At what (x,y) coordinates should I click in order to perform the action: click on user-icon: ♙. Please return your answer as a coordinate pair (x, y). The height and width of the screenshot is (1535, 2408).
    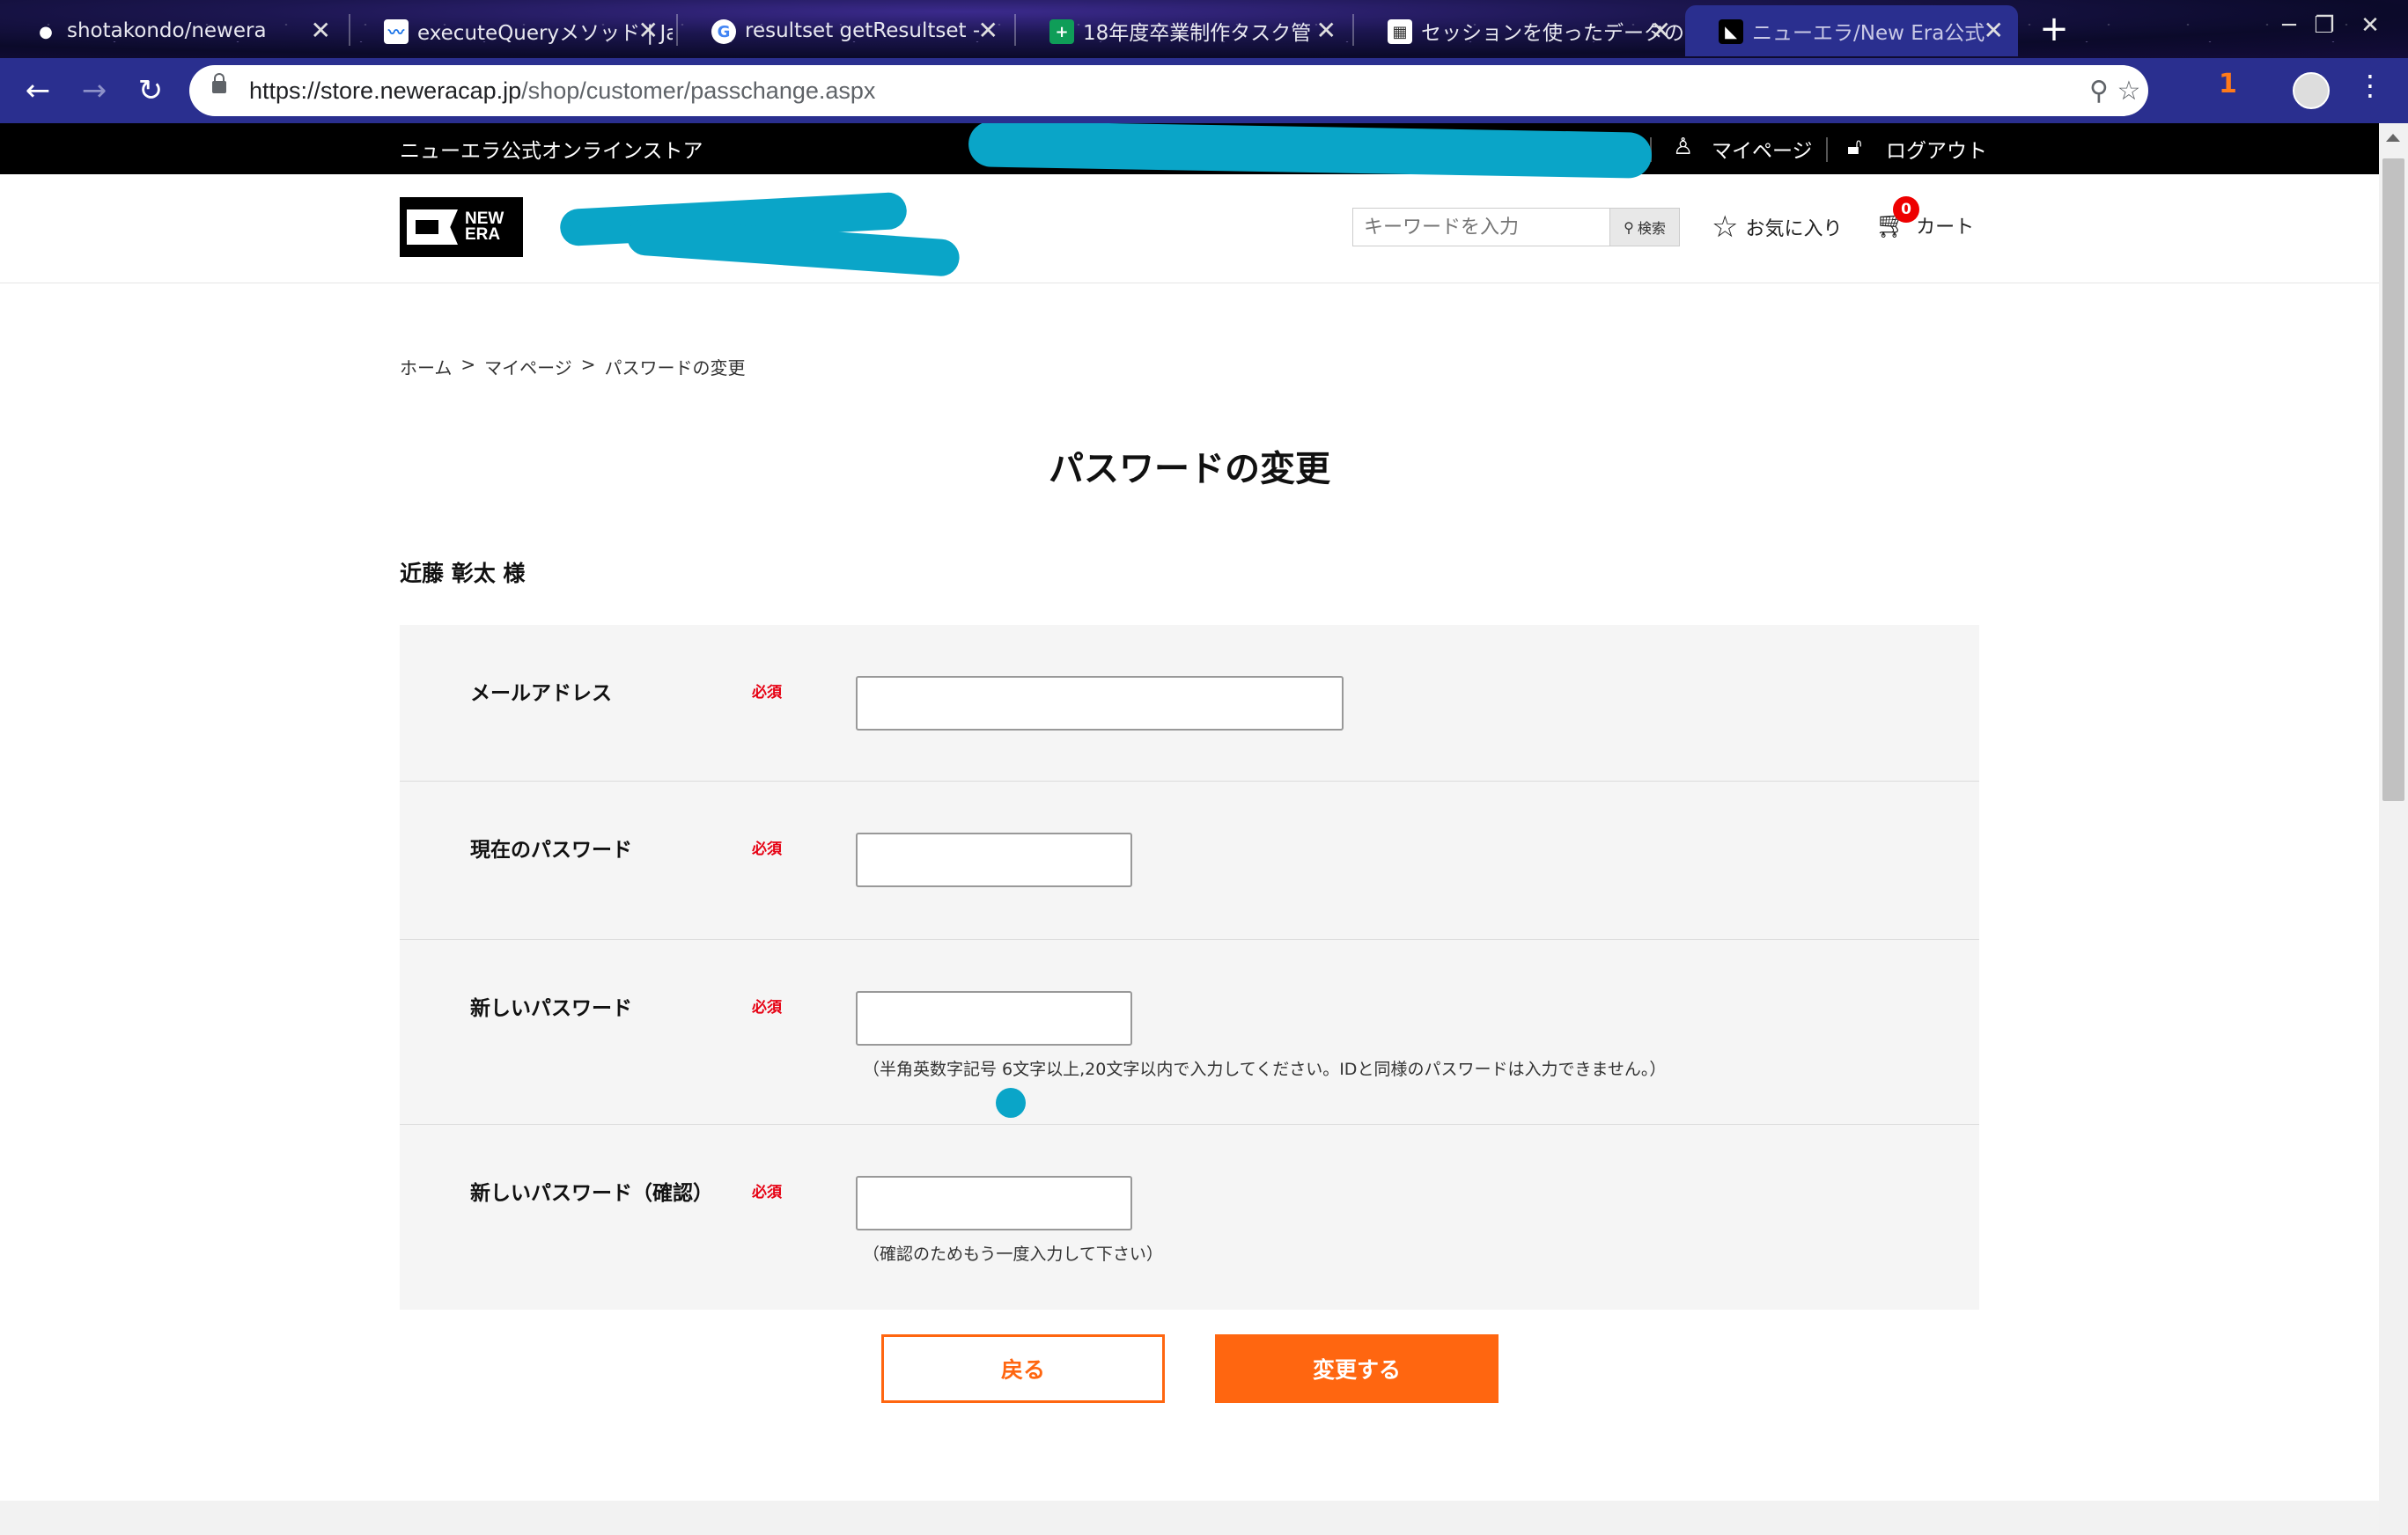
    Looking at the image, I should click on (1683, 147).